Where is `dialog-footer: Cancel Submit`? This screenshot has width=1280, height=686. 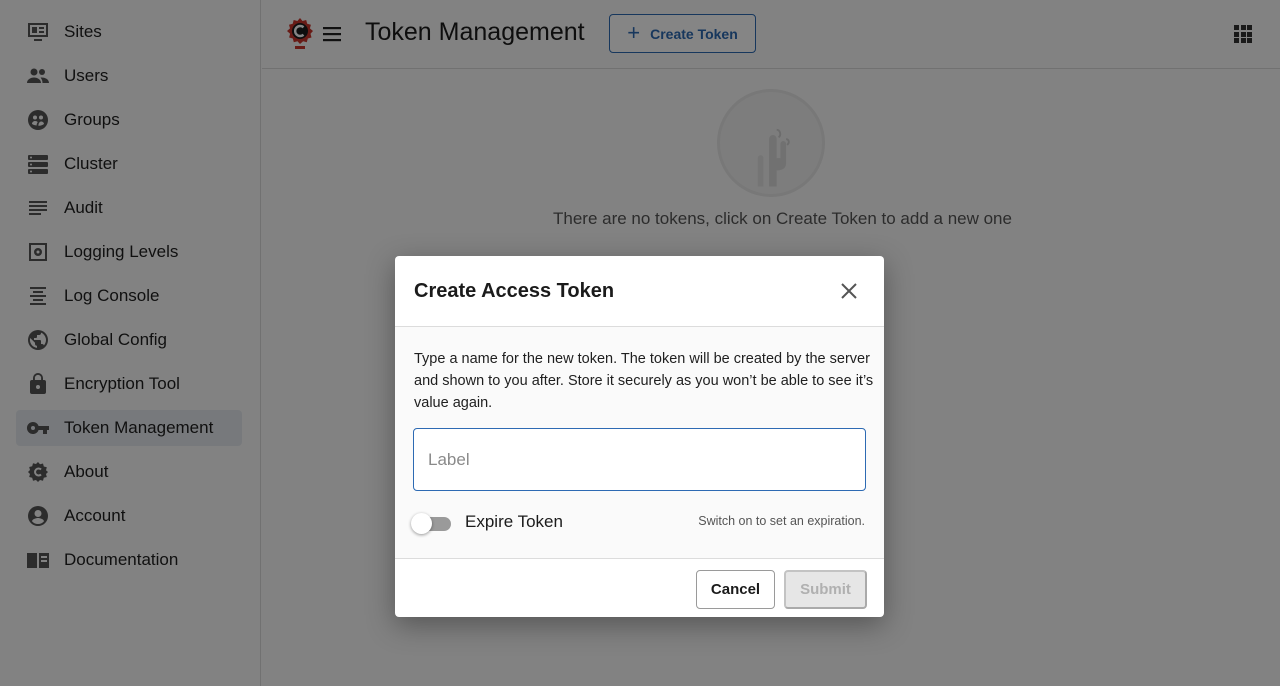 dialog-footer: Cancel Submit is located at coordinates (639, 588).